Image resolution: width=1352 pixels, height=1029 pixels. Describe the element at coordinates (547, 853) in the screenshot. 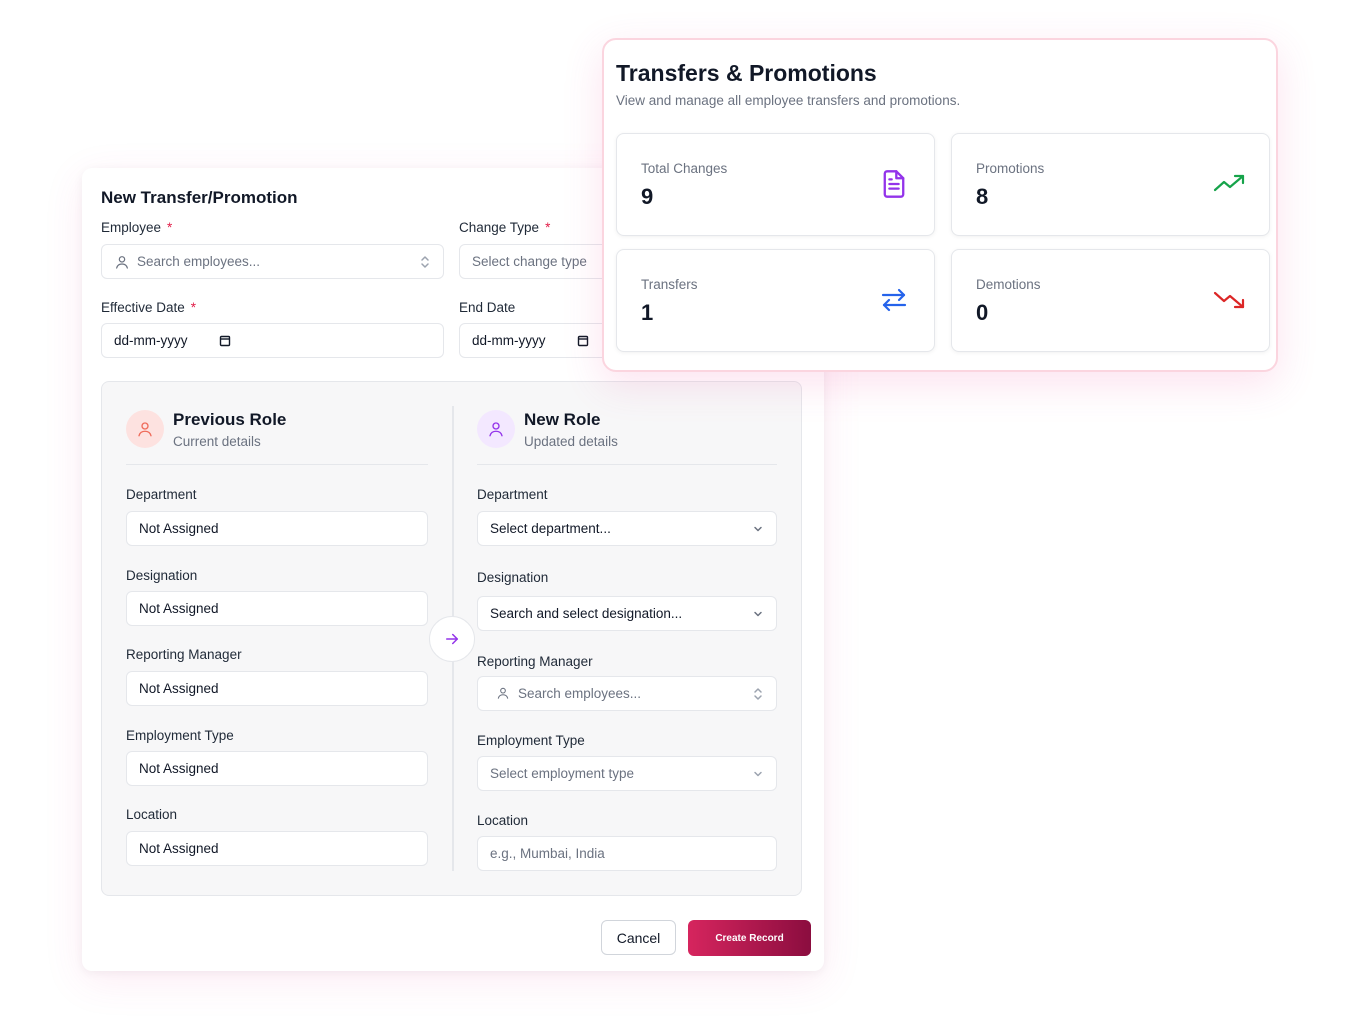

I see `new-location-placeholder: e.g., Mumbai, India` at that location.